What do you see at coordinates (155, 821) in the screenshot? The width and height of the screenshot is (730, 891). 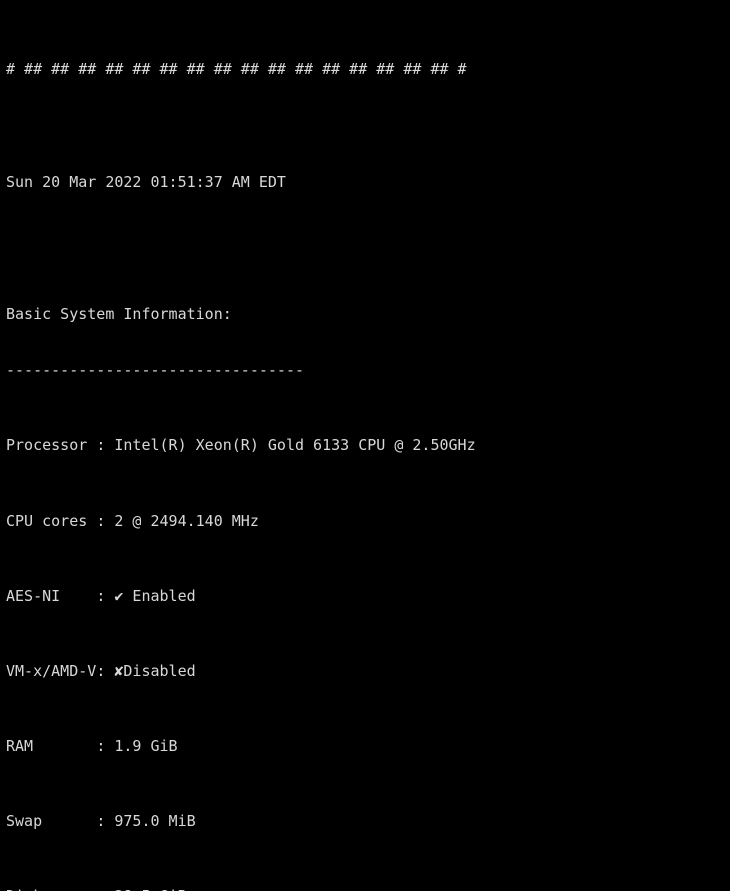 I see `sysinfo-value-swap: 975.0 MiB` at bounding box center [155, 821].